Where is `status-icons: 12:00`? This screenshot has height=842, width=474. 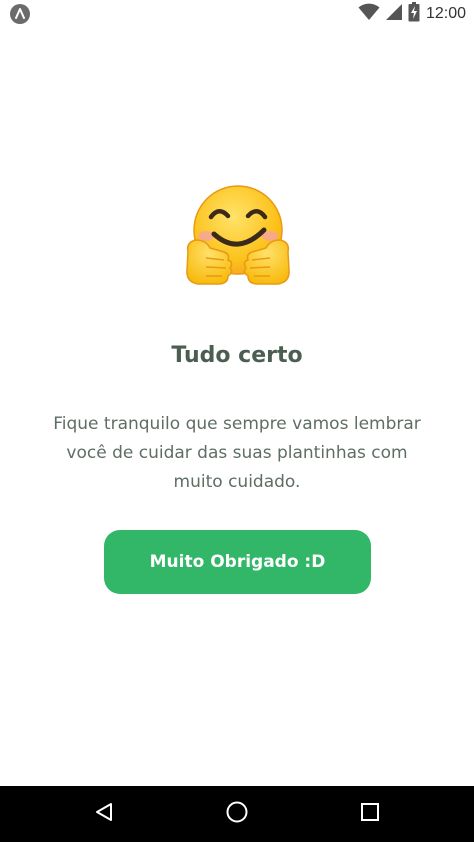
status-icons: 12:00 is located at coordinates (412, 14).